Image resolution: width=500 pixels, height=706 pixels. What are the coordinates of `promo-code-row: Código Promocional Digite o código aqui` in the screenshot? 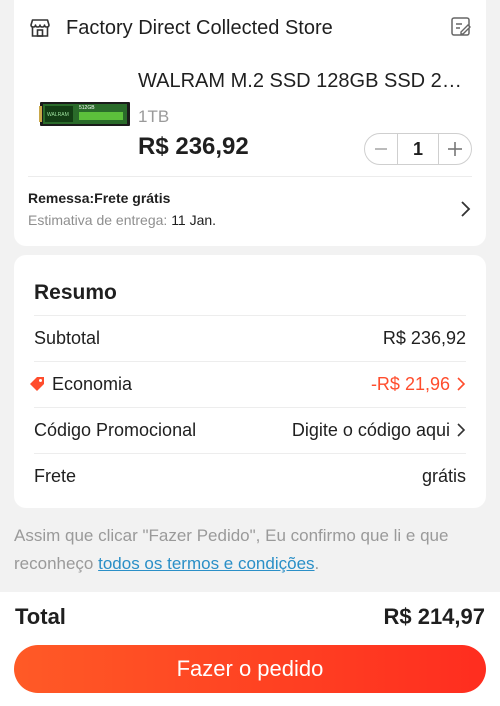 It's located at (250, 430).